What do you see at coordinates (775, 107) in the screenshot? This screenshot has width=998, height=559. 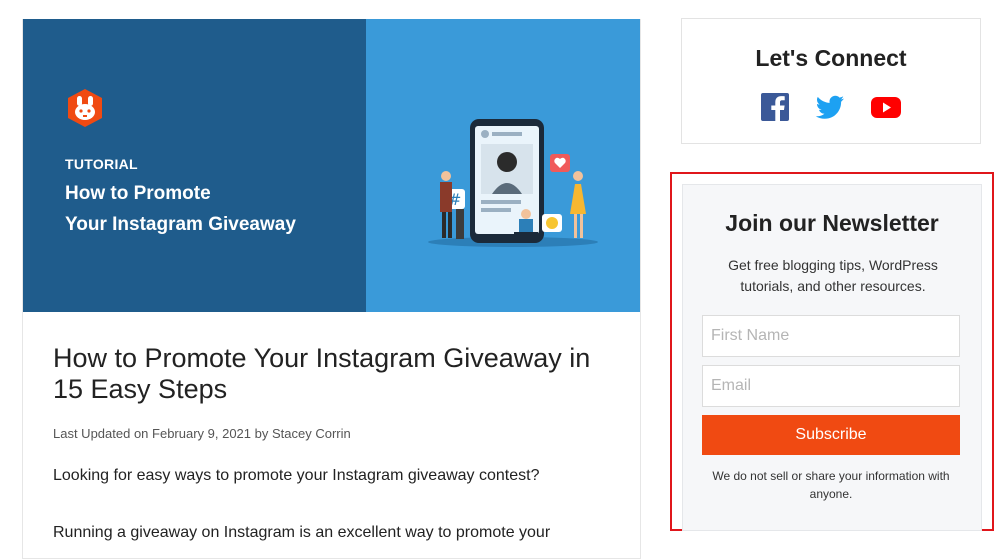 I see `facebook-icon` at bounding box center [775, 107].